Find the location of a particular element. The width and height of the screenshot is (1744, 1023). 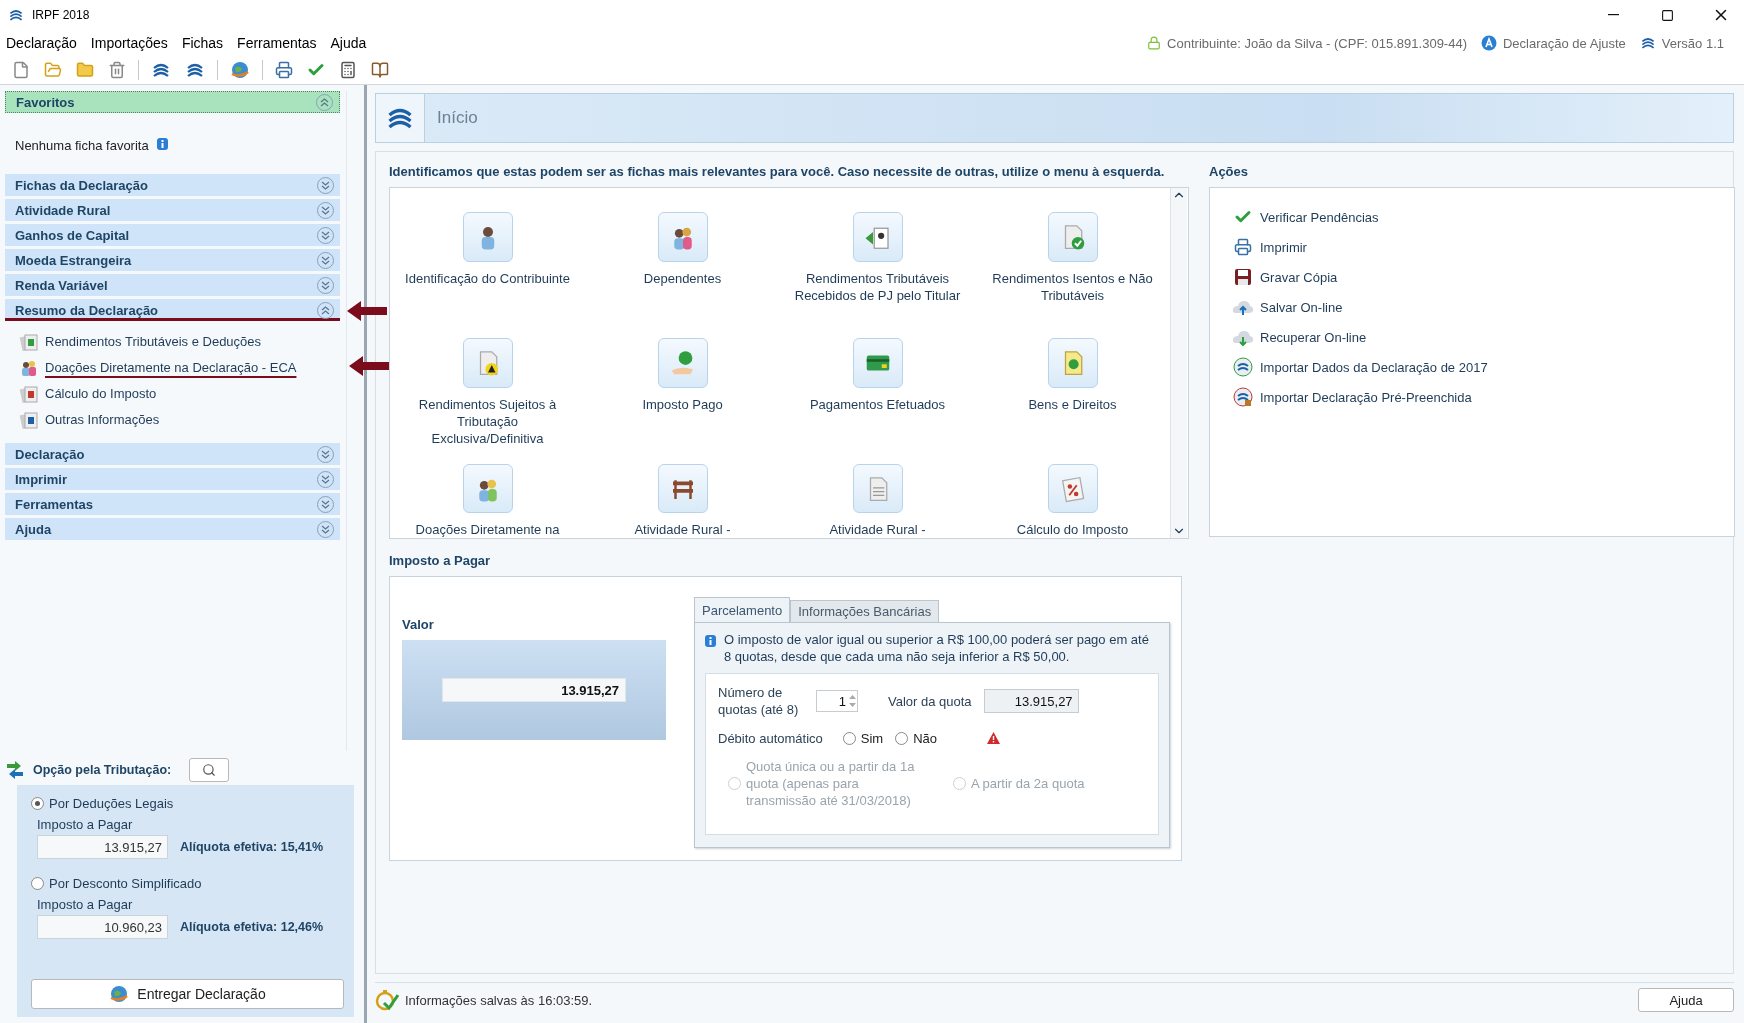

maximize-icon is located at coordinates (1667, 15).